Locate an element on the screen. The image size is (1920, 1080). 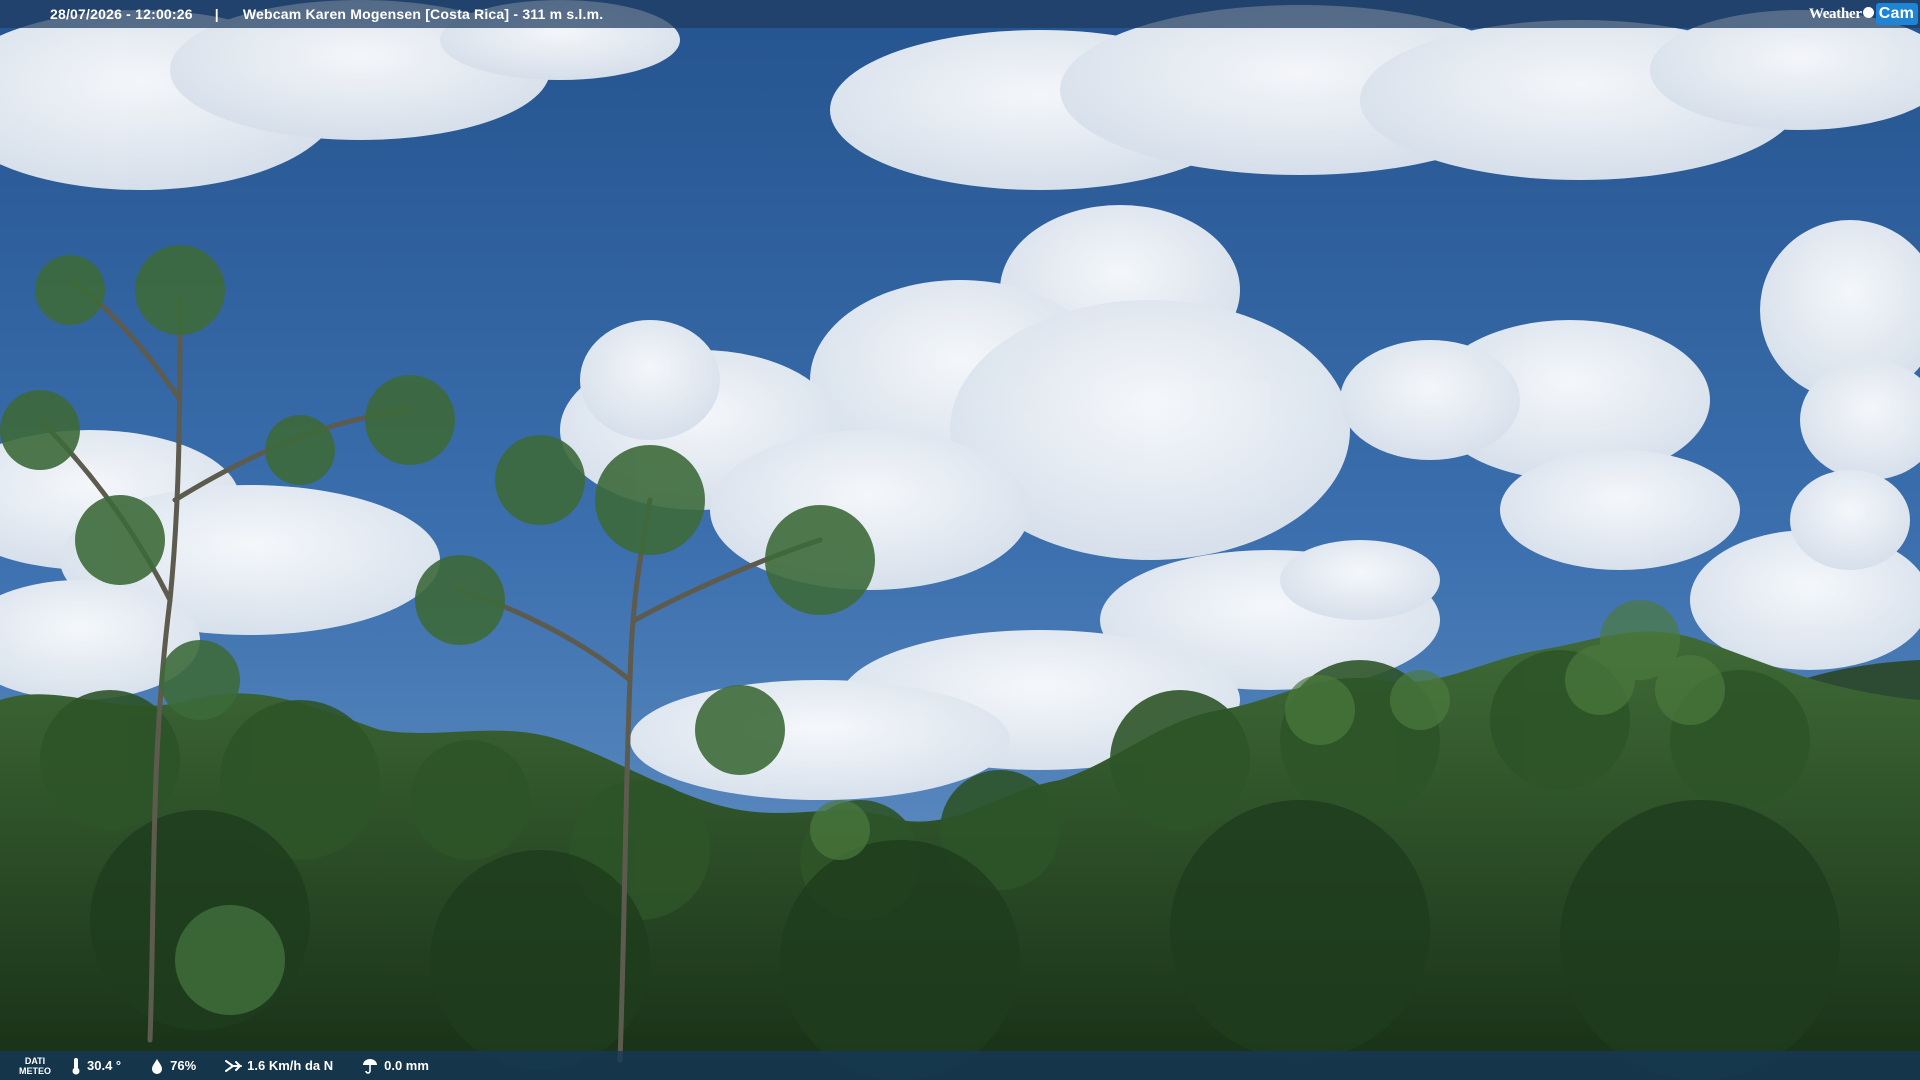
temperature-reading: 30.4 ° is located at coordinates (95, 1066).